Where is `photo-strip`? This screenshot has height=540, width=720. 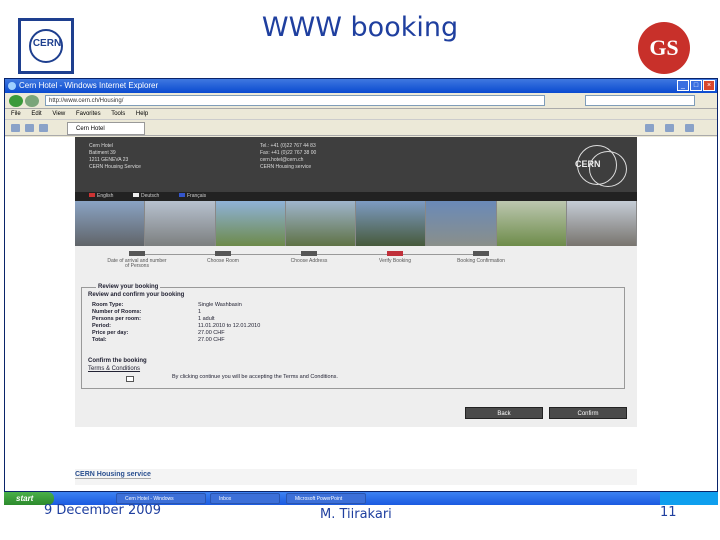
photo-strip is located at coordinates (356, 223).